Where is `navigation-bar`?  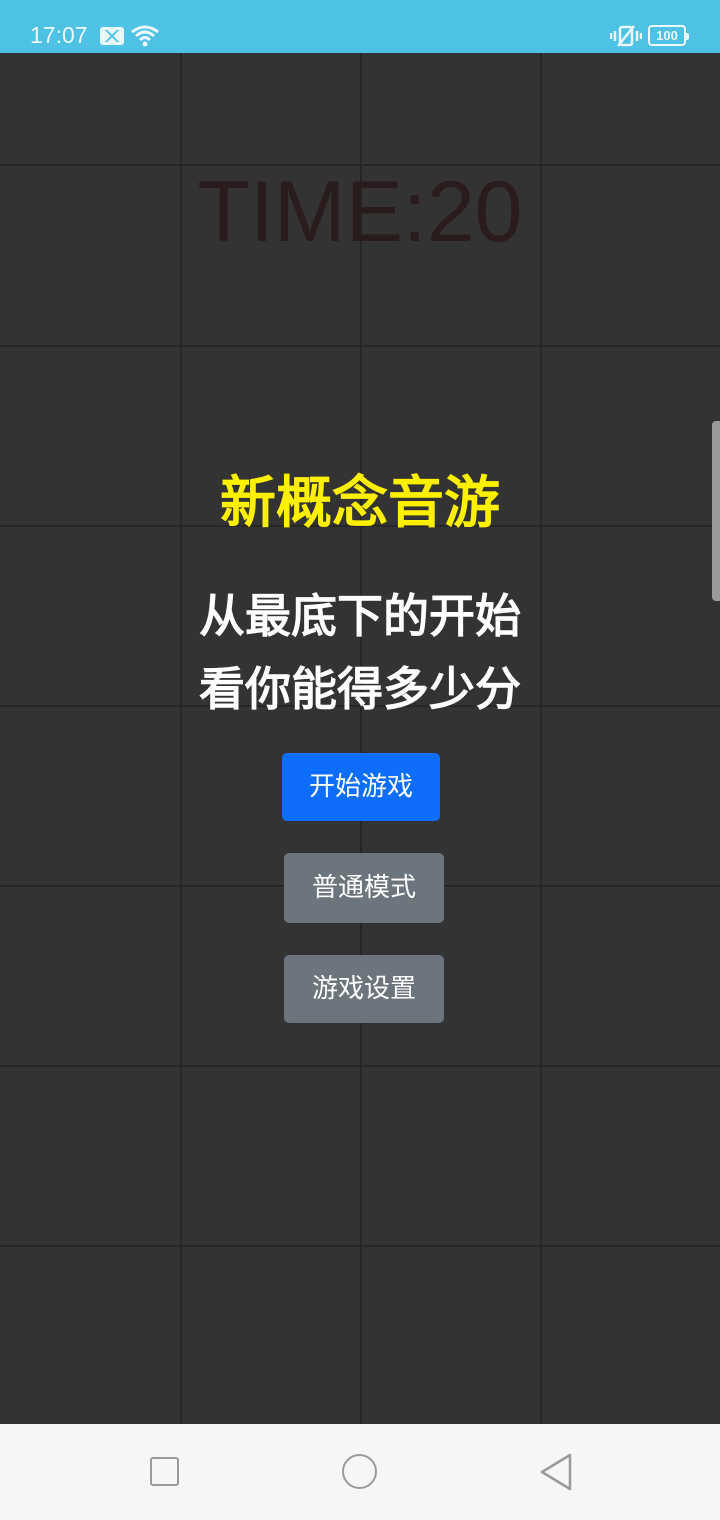 navigation-bar is located at coordinates (360, 1472).